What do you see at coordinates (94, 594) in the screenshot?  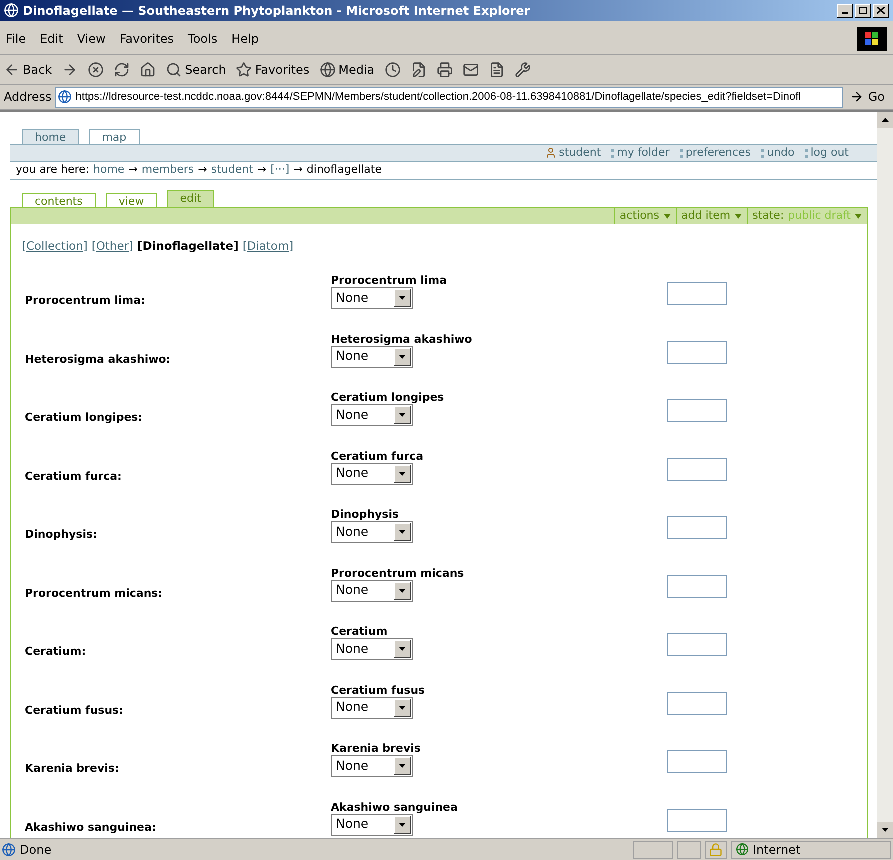 I see `field-label: Prorocentrum micans:` at bounding box center [94, 594].